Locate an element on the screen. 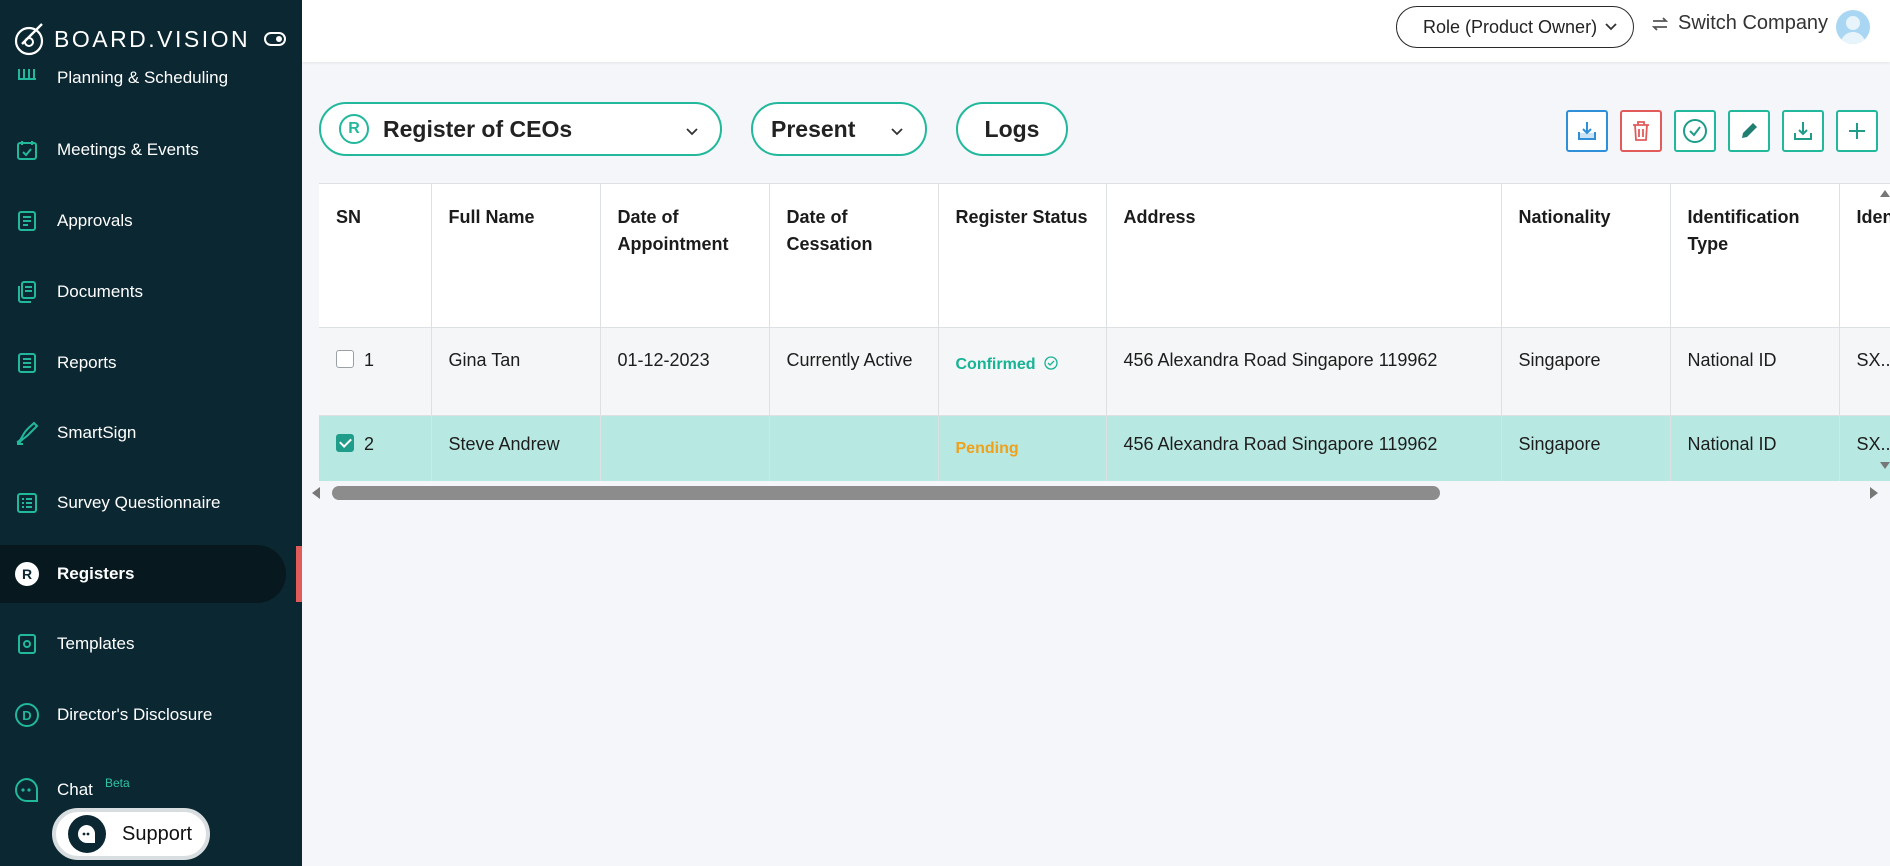 The width and height of the screenshot is (1890, 866). calendar-check-icon is located at coordinates (27, 150).